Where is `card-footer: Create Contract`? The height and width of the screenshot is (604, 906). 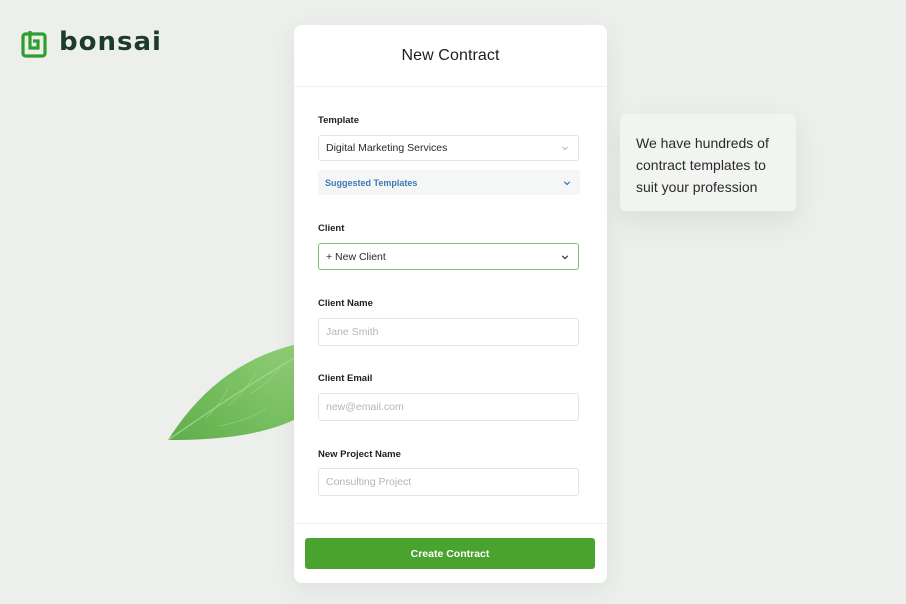 card-footer: Create Contract is located at coordinates (450, 553).